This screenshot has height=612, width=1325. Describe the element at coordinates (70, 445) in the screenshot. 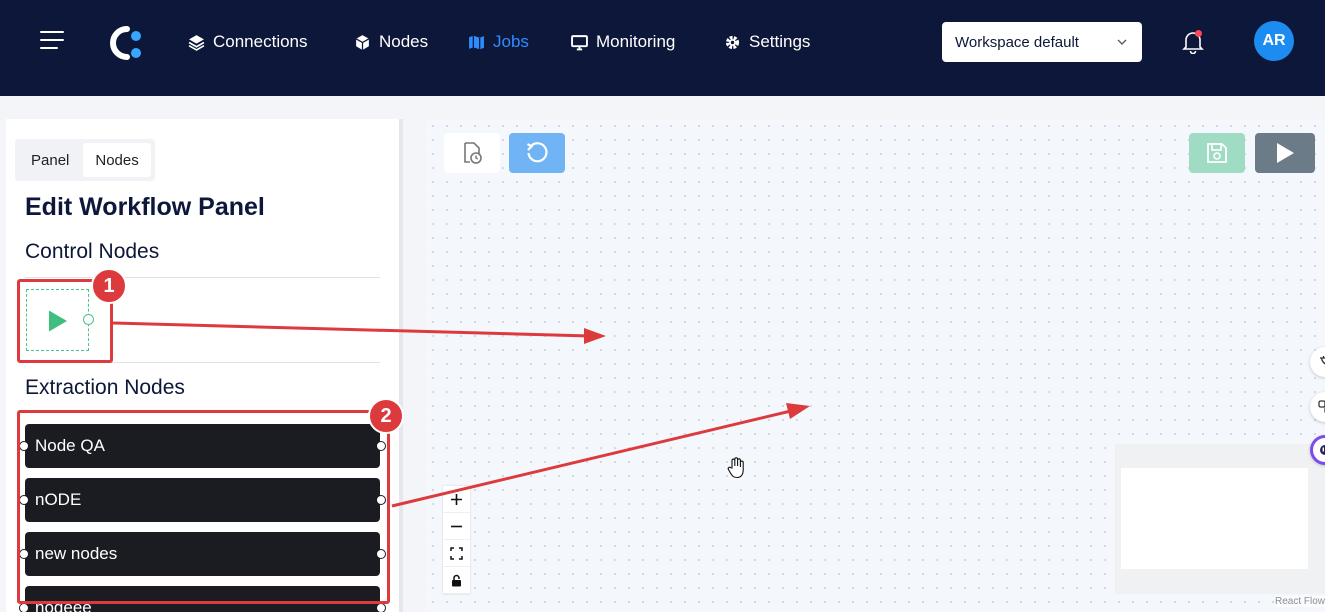

I see `extraction-node-label: Node QA` at that location.